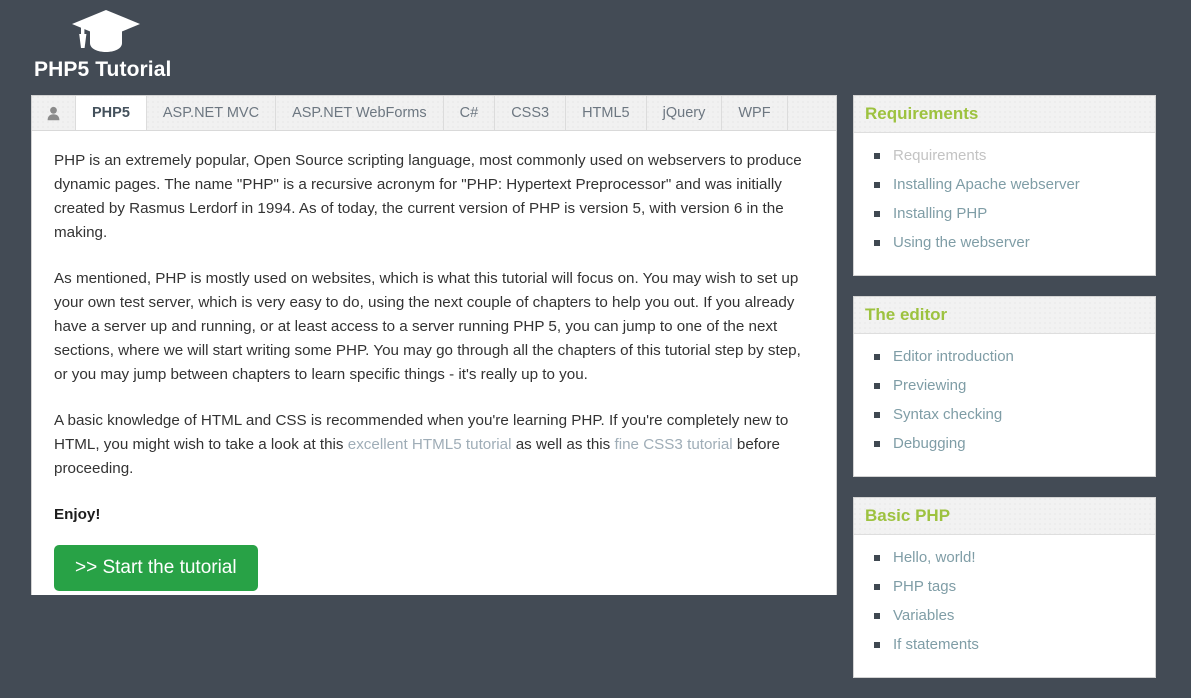  I want to click on tab-csharp: C#, so click(470, 113).